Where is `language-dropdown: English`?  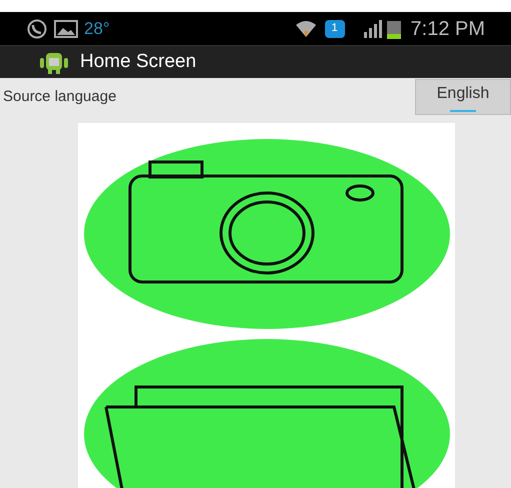
language-dropdown: English is located at coordinates (463, 97).